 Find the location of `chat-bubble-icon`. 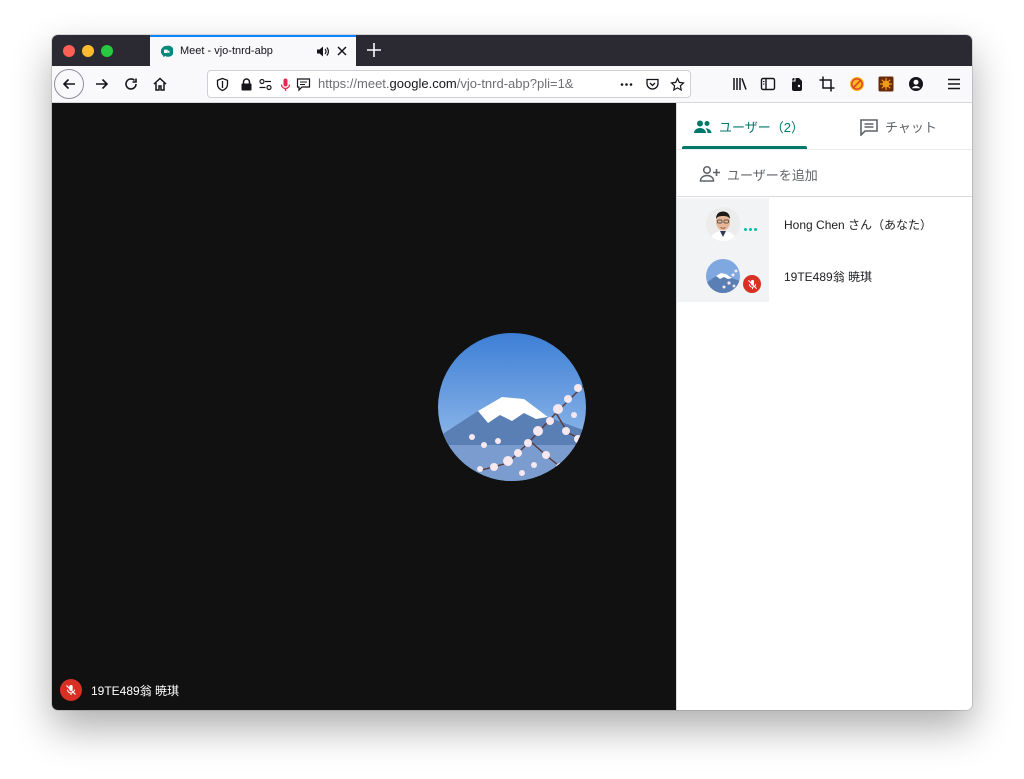

chat-bubble-icon is located at coordinates (303, 84).